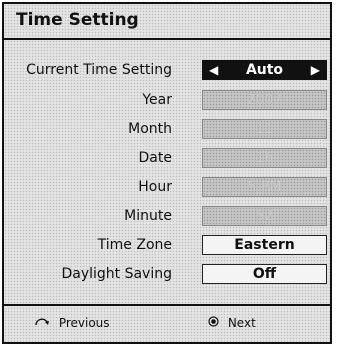 The height and width of the screenshot is (346, 337). I want to click on label-year: Year, so click(157, 100).